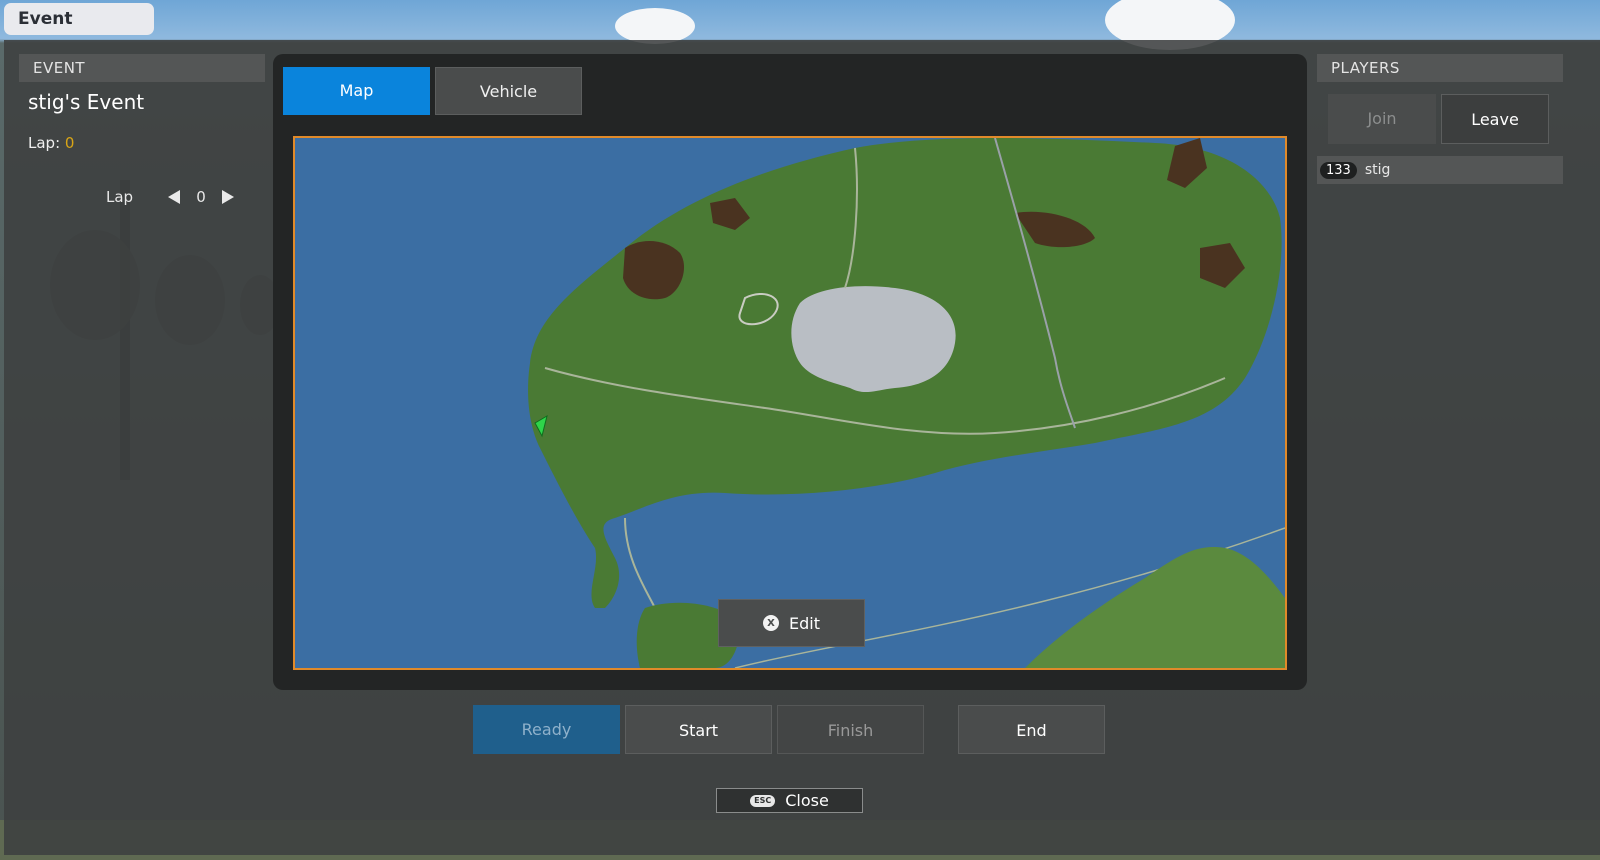  Describe the element at coordinates (546, 729) in the screenshot. I see `ready-button: Ready` at that location.